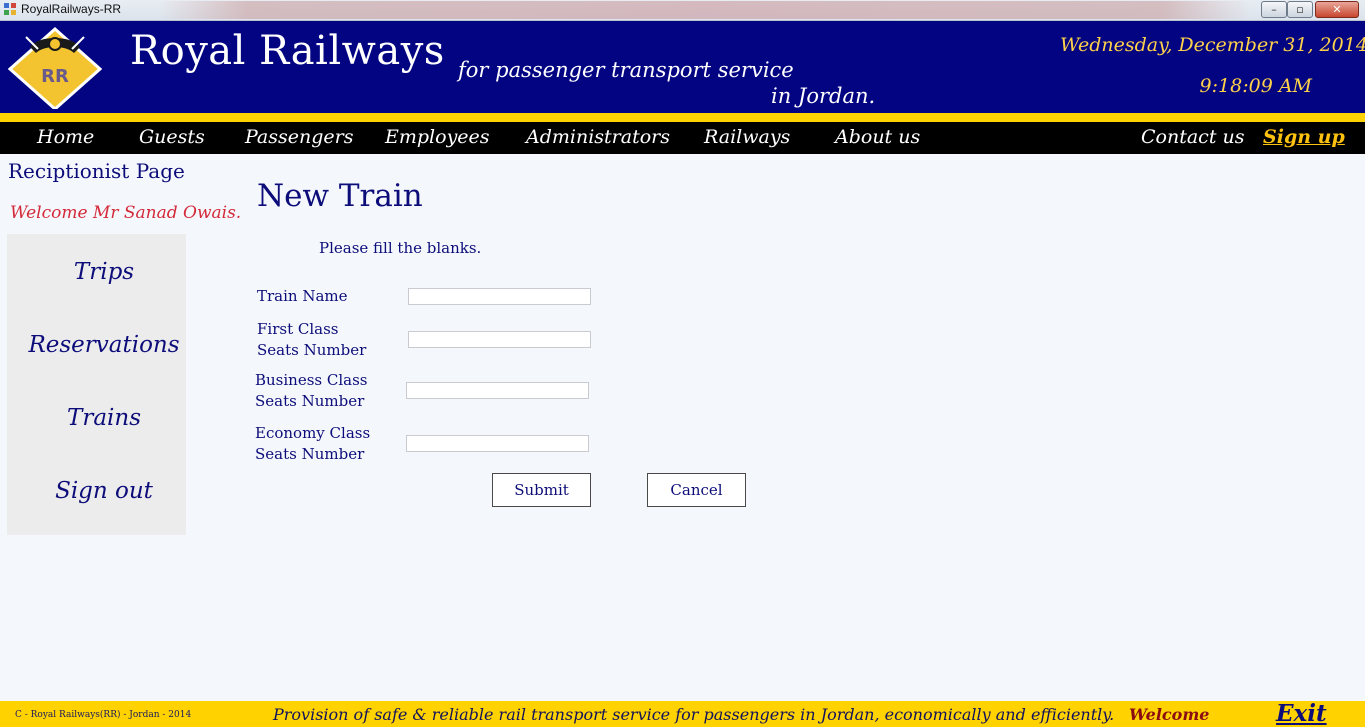  I want to click on brand-title: Royal Railways, so click(287, 51).